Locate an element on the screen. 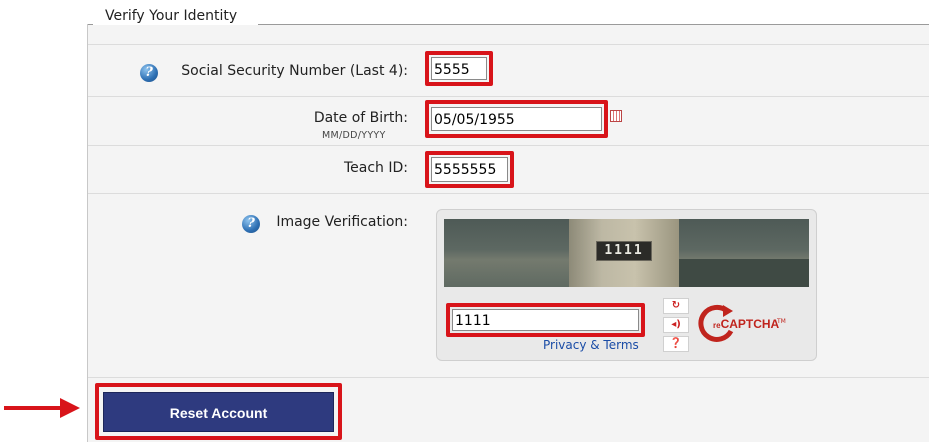 The image size is (929, 442). captcha-image-door is located at coordinates (744, 273).